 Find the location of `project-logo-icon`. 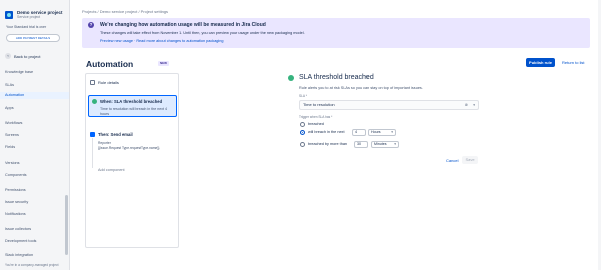

project-logo-icon is located at coordinates (9, 15).